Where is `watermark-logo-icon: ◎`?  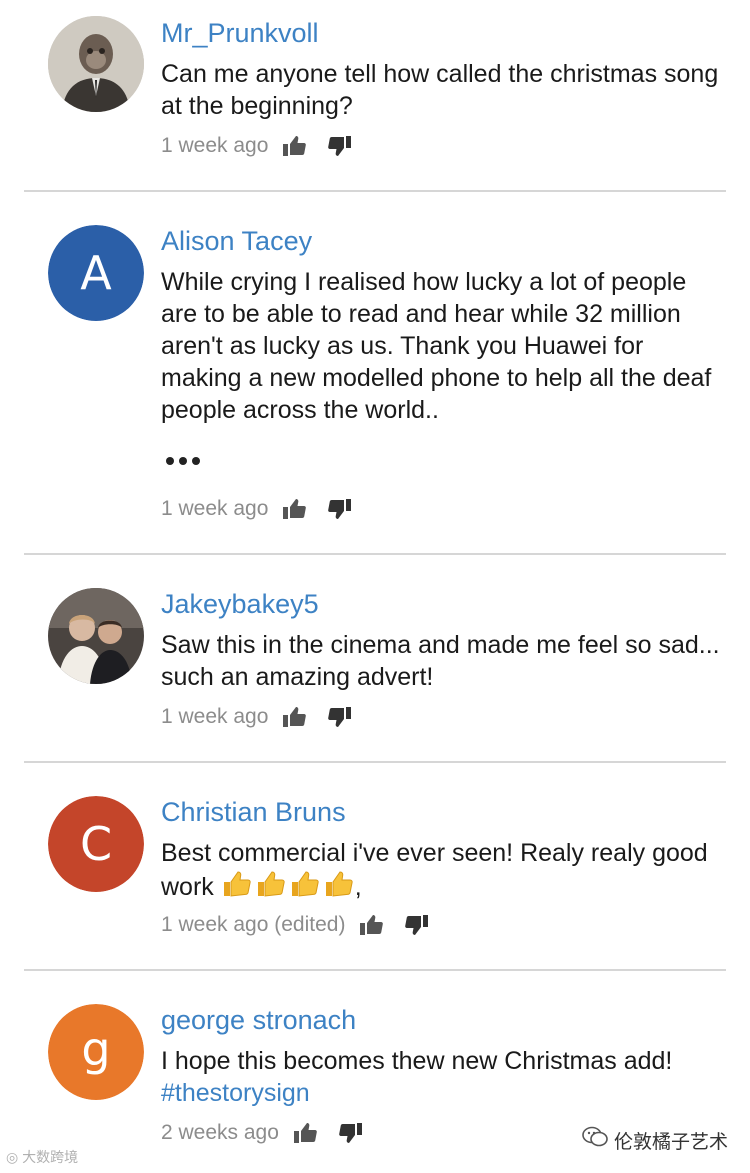
watermark-logo-icon: ◎ is located at coordinates (12, 1157).